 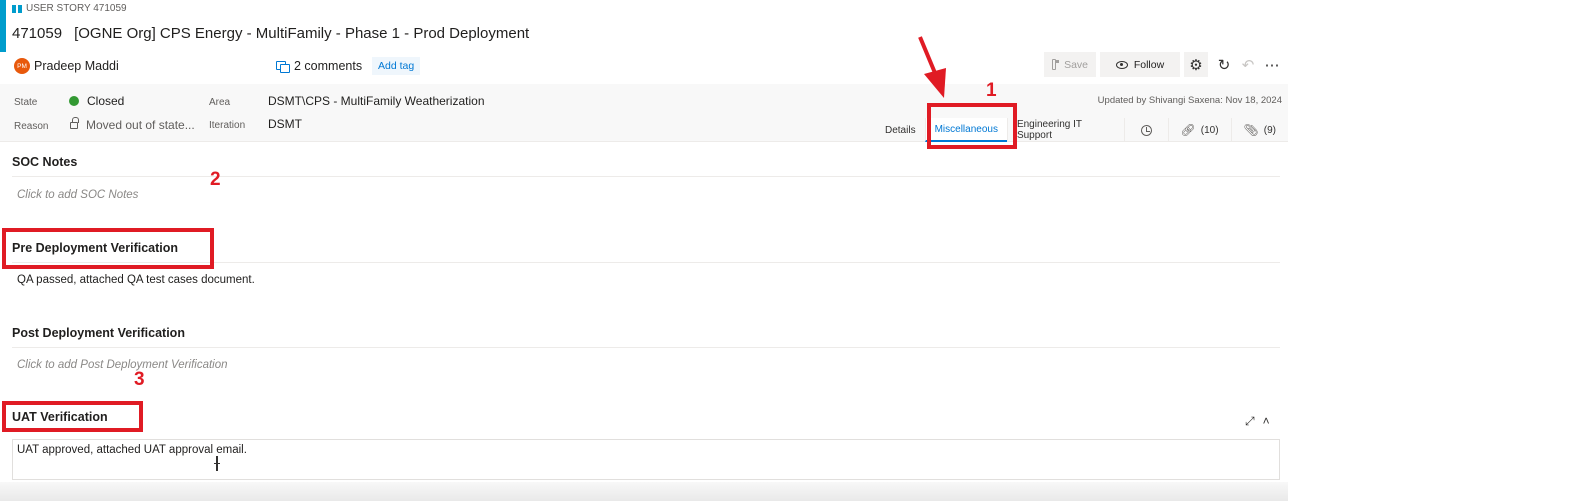 What do you see at coordinates (644, 491) in the screenshot?
I see `bottom-edge` at bounding box center [644, 491].